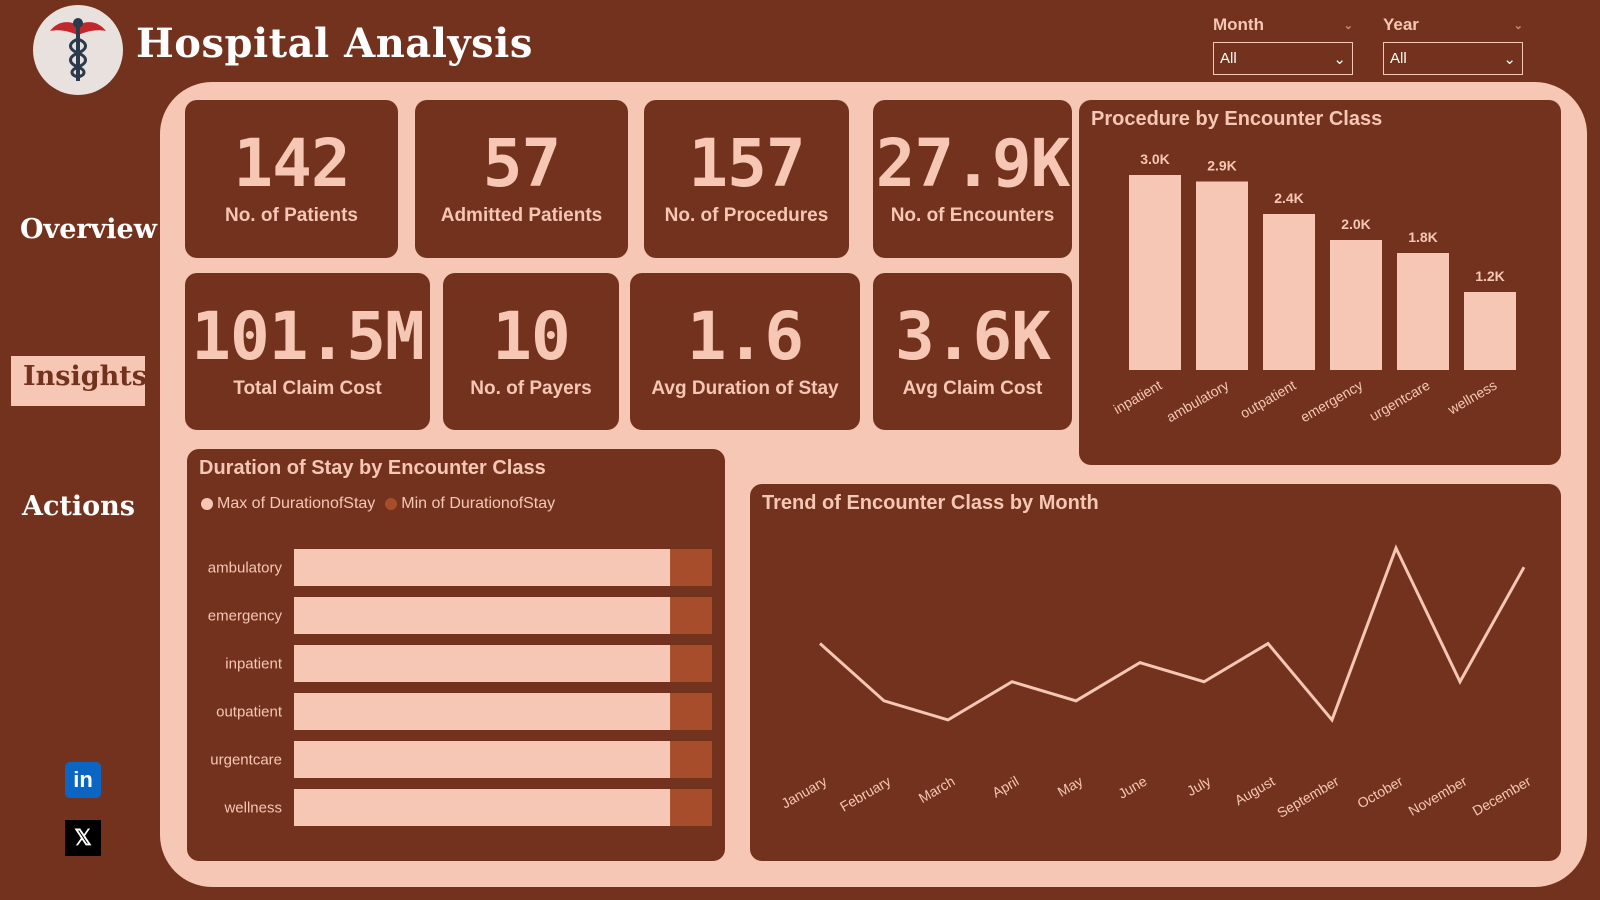 This screenshot has width=1600, height=900. I want to click on x-tick-label: May, so click(1070, 786).